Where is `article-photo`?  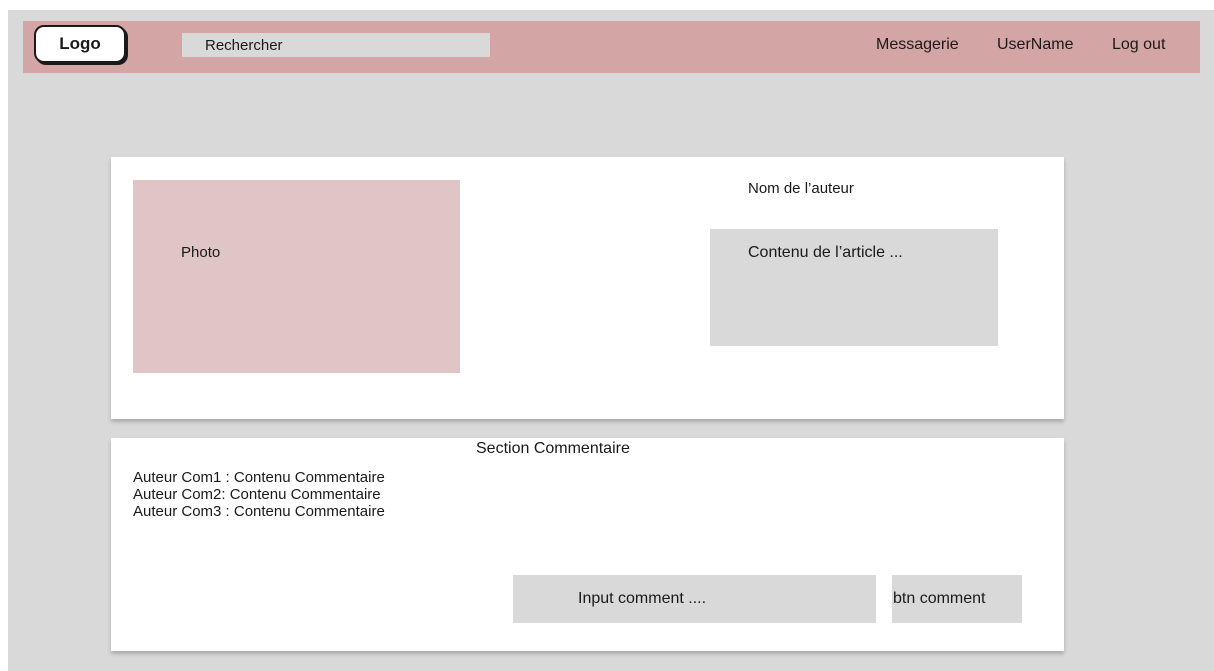
article-photo is located at coordinates (296, 276).